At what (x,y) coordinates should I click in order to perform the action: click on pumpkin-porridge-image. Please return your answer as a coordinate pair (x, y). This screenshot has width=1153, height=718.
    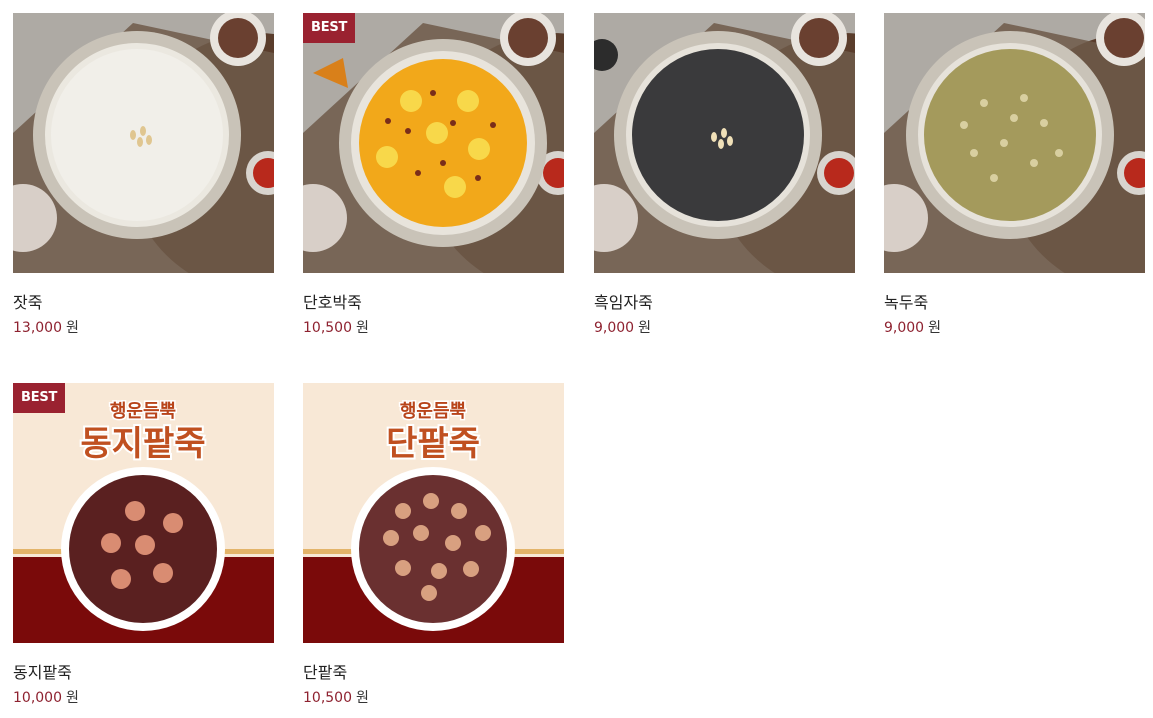
    Looking at the image, I should click on (433, 143).